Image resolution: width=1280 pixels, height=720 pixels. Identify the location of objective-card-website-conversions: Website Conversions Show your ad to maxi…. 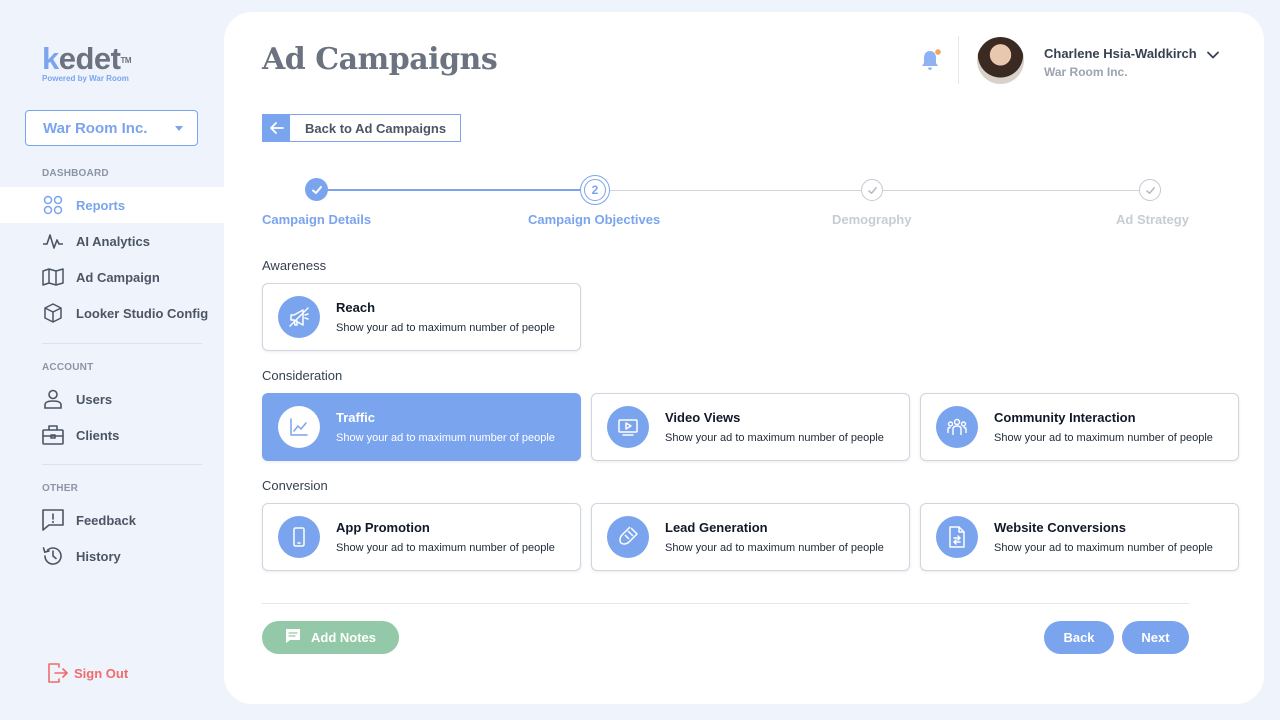
(1079, 537).